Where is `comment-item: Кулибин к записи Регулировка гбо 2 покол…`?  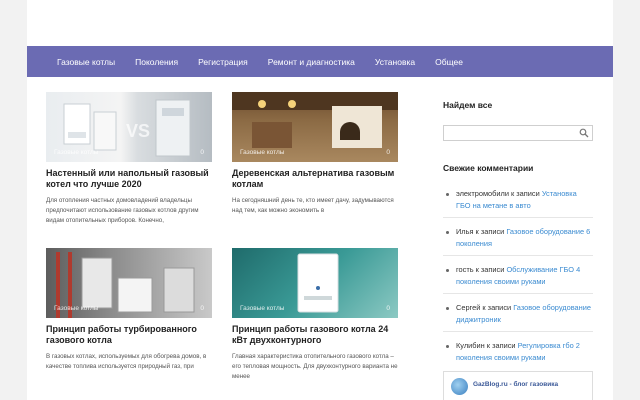 comment-item: Кулибин к записи Регулировка гбо 2 покол… is located at coordinates (518, 350).